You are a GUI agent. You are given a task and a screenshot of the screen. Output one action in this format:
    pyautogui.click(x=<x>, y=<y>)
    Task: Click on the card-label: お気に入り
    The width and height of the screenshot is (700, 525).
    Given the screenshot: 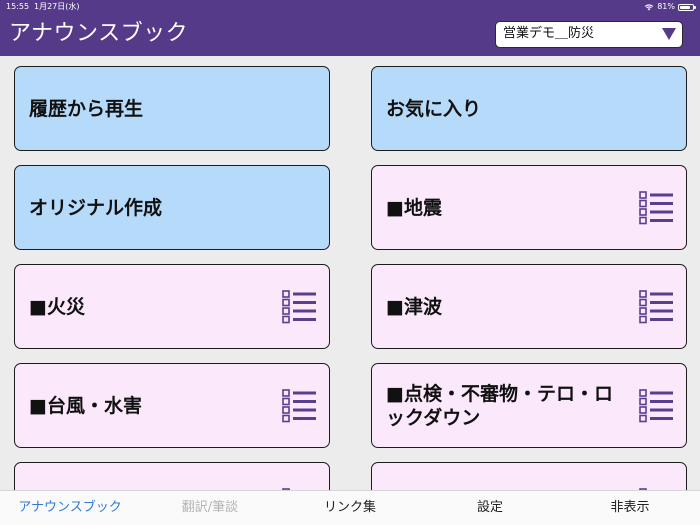 What is the action you would take?
    pyautogui.click(x=434, y=108)
    